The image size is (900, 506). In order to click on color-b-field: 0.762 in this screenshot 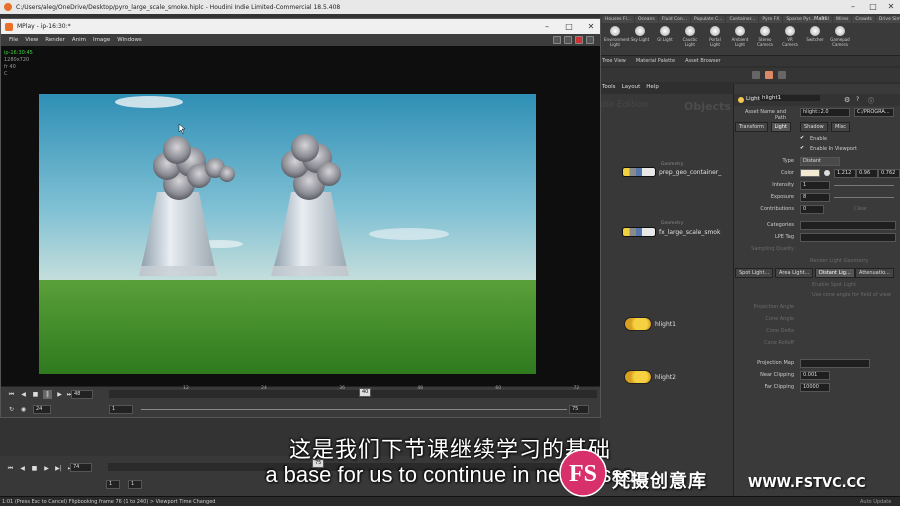, I will do `click(889, 173)`.